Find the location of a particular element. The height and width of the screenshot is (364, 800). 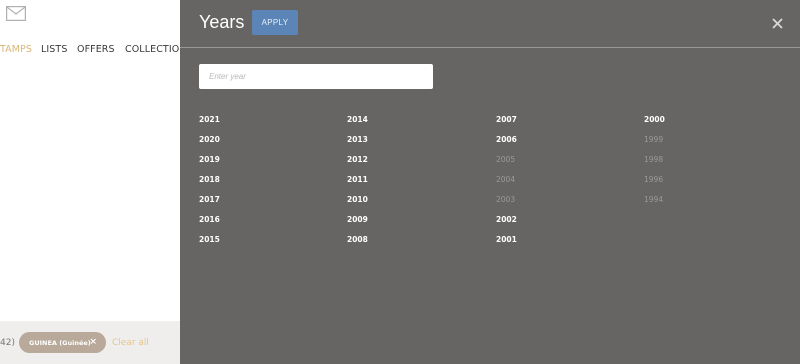

year-option-2001: 2001 is located at coordinates (506, 239).